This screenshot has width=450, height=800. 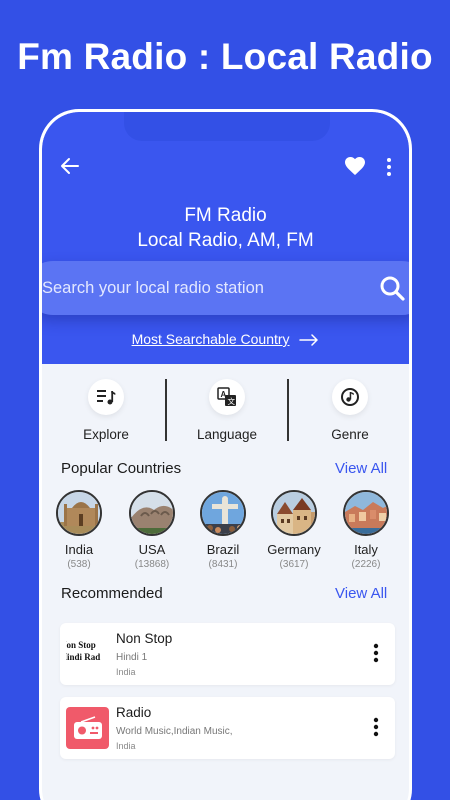 I want to click on heart-icon, so click(x=355, y=166).